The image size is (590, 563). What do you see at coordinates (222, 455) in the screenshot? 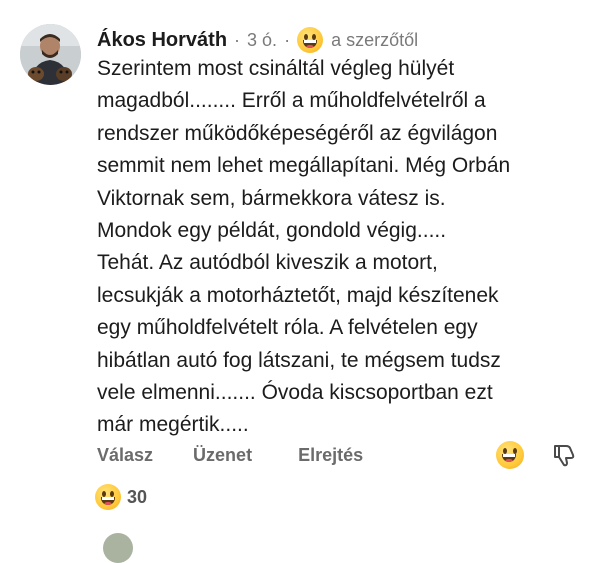
I see `message-button: Üzenet` at bounding box center [222, 455].